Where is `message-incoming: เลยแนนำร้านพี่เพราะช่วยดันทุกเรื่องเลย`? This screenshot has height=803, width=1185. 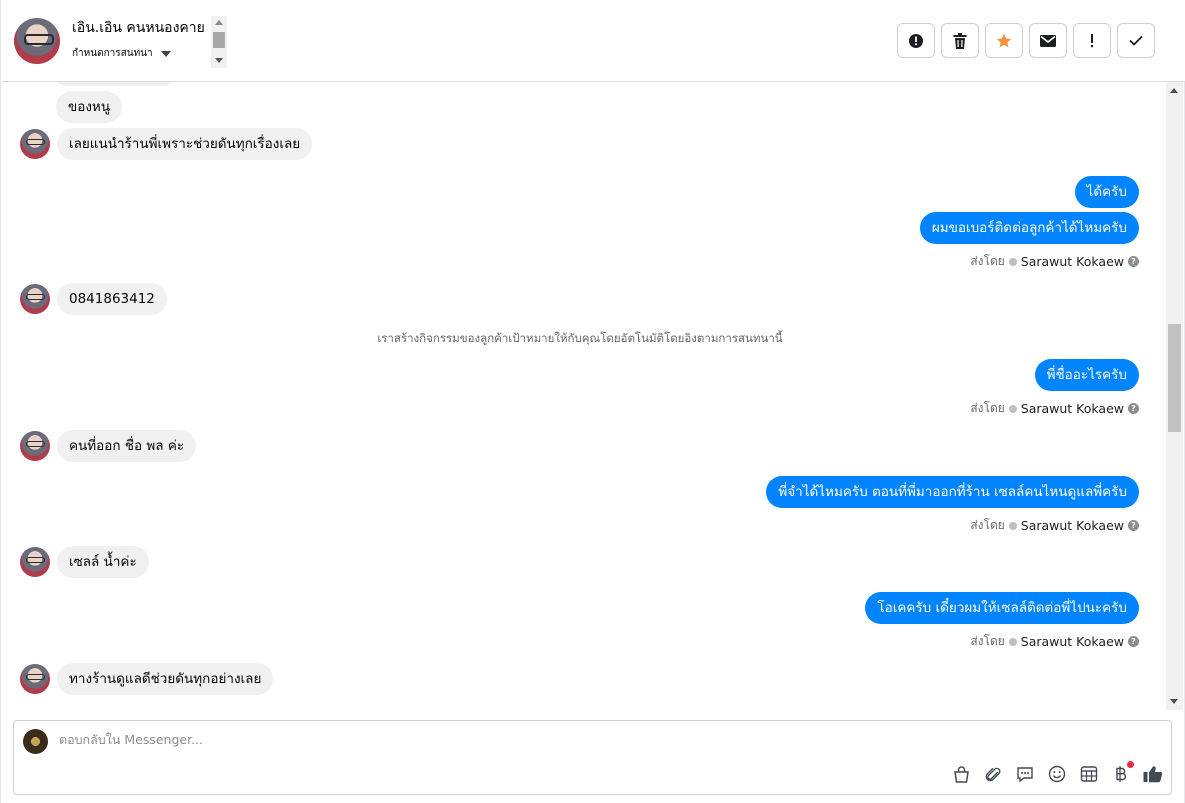 message-incoming: เลยแนนำร้านพี่เพราะช่วยดันทุกเรื่องเลย is located at coordinates (166, 144).